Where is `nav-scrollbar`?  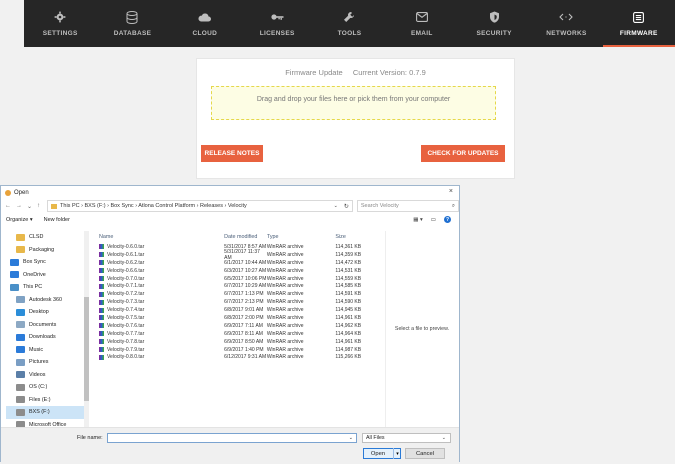
nav-scrollbar is located at coordinates (86, 329).